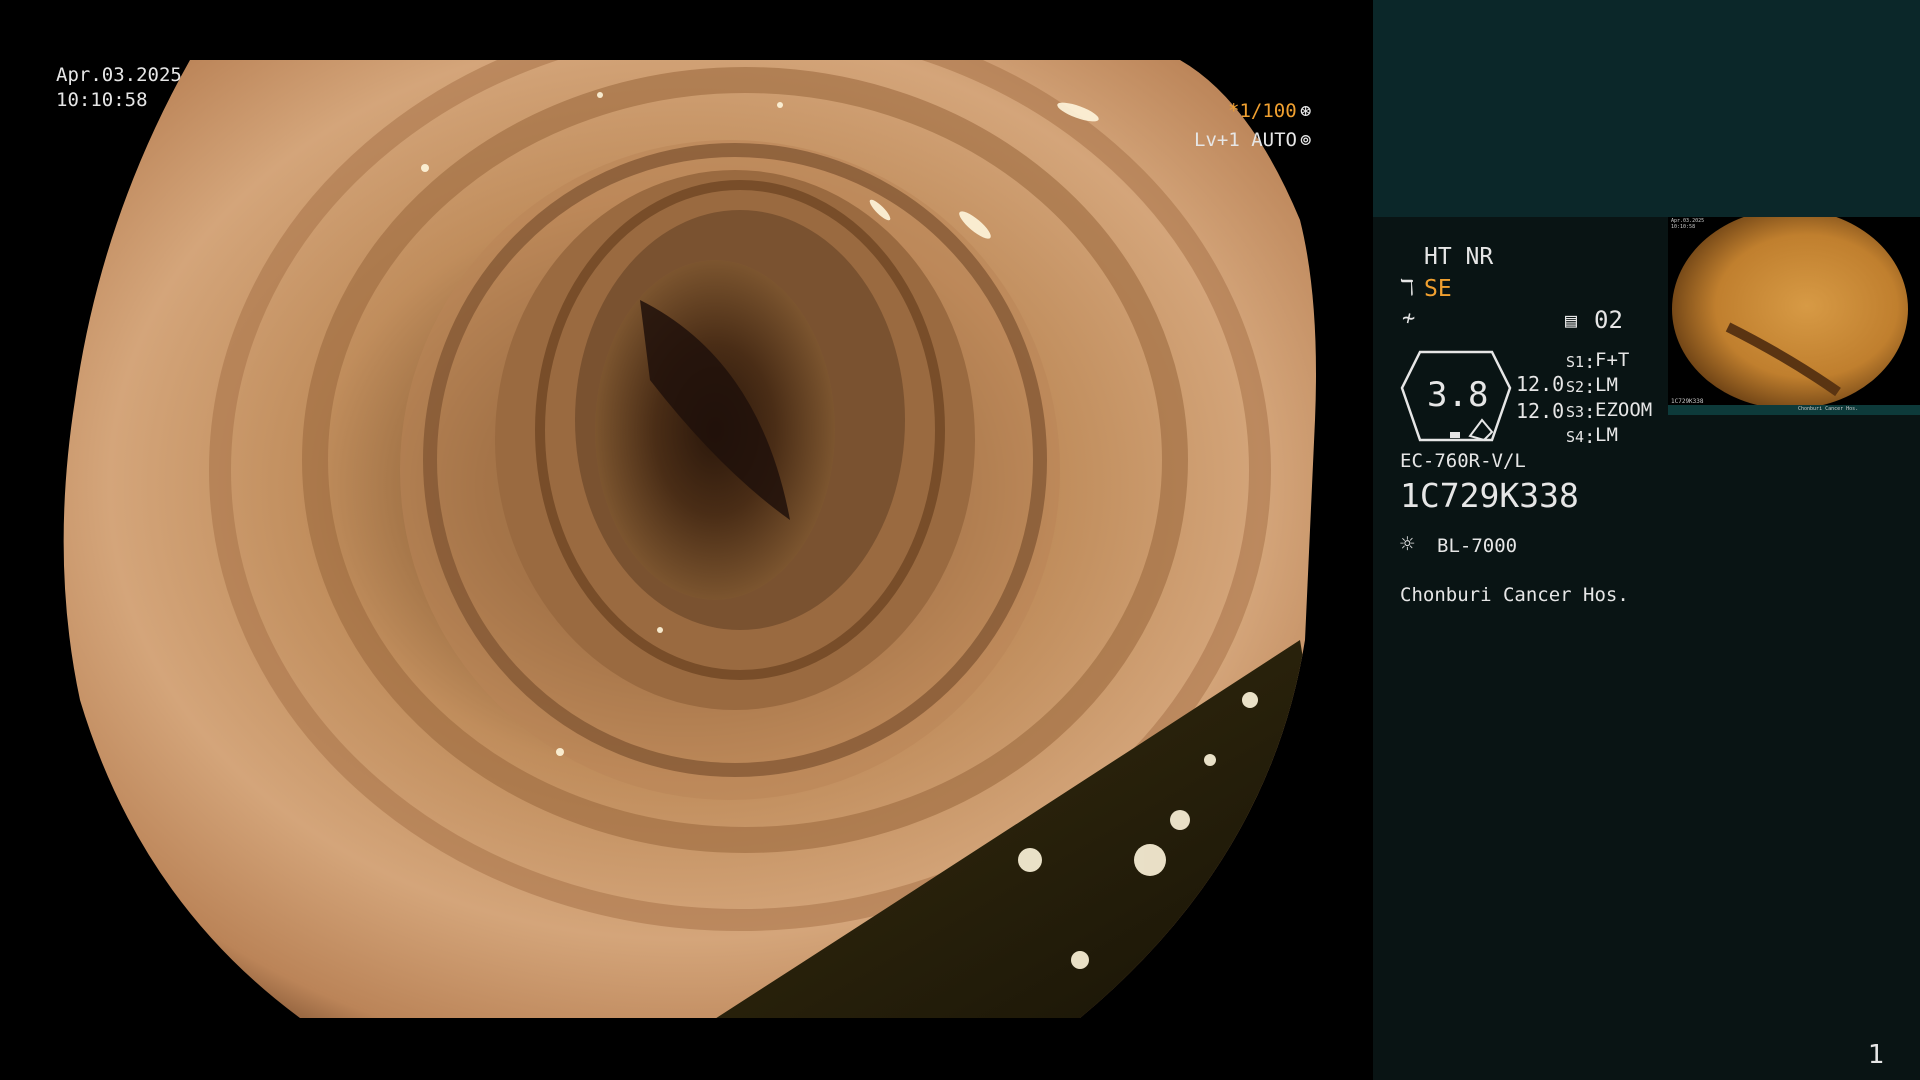 This screenshot has width=1920, height=1080. Describe the element at coordinates (1409, 318) in the screenshot. I see `color-mode-icon: ≁` at that location.